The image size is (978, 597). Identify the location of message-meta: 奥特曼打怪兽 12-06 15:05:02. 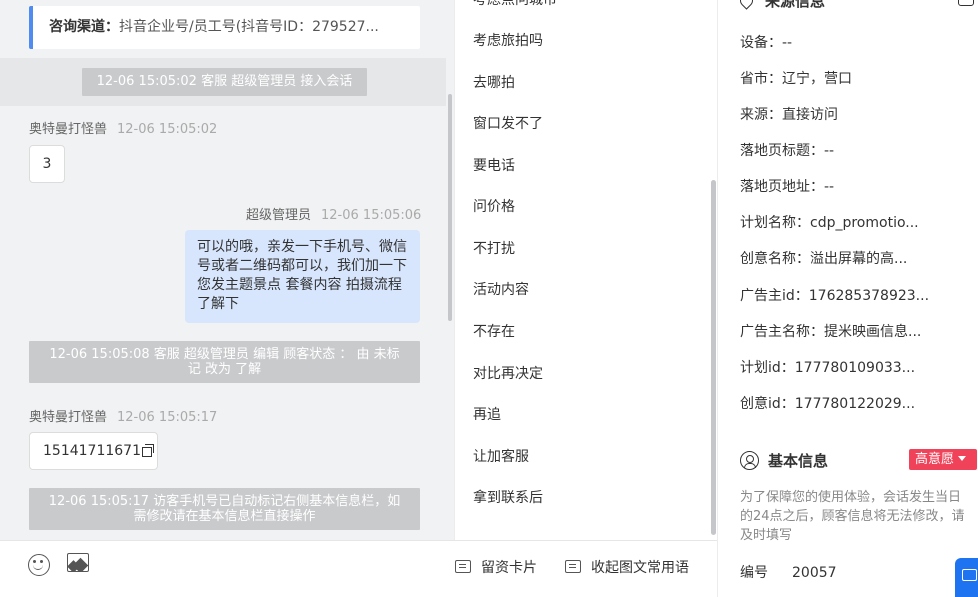
(123, 127).